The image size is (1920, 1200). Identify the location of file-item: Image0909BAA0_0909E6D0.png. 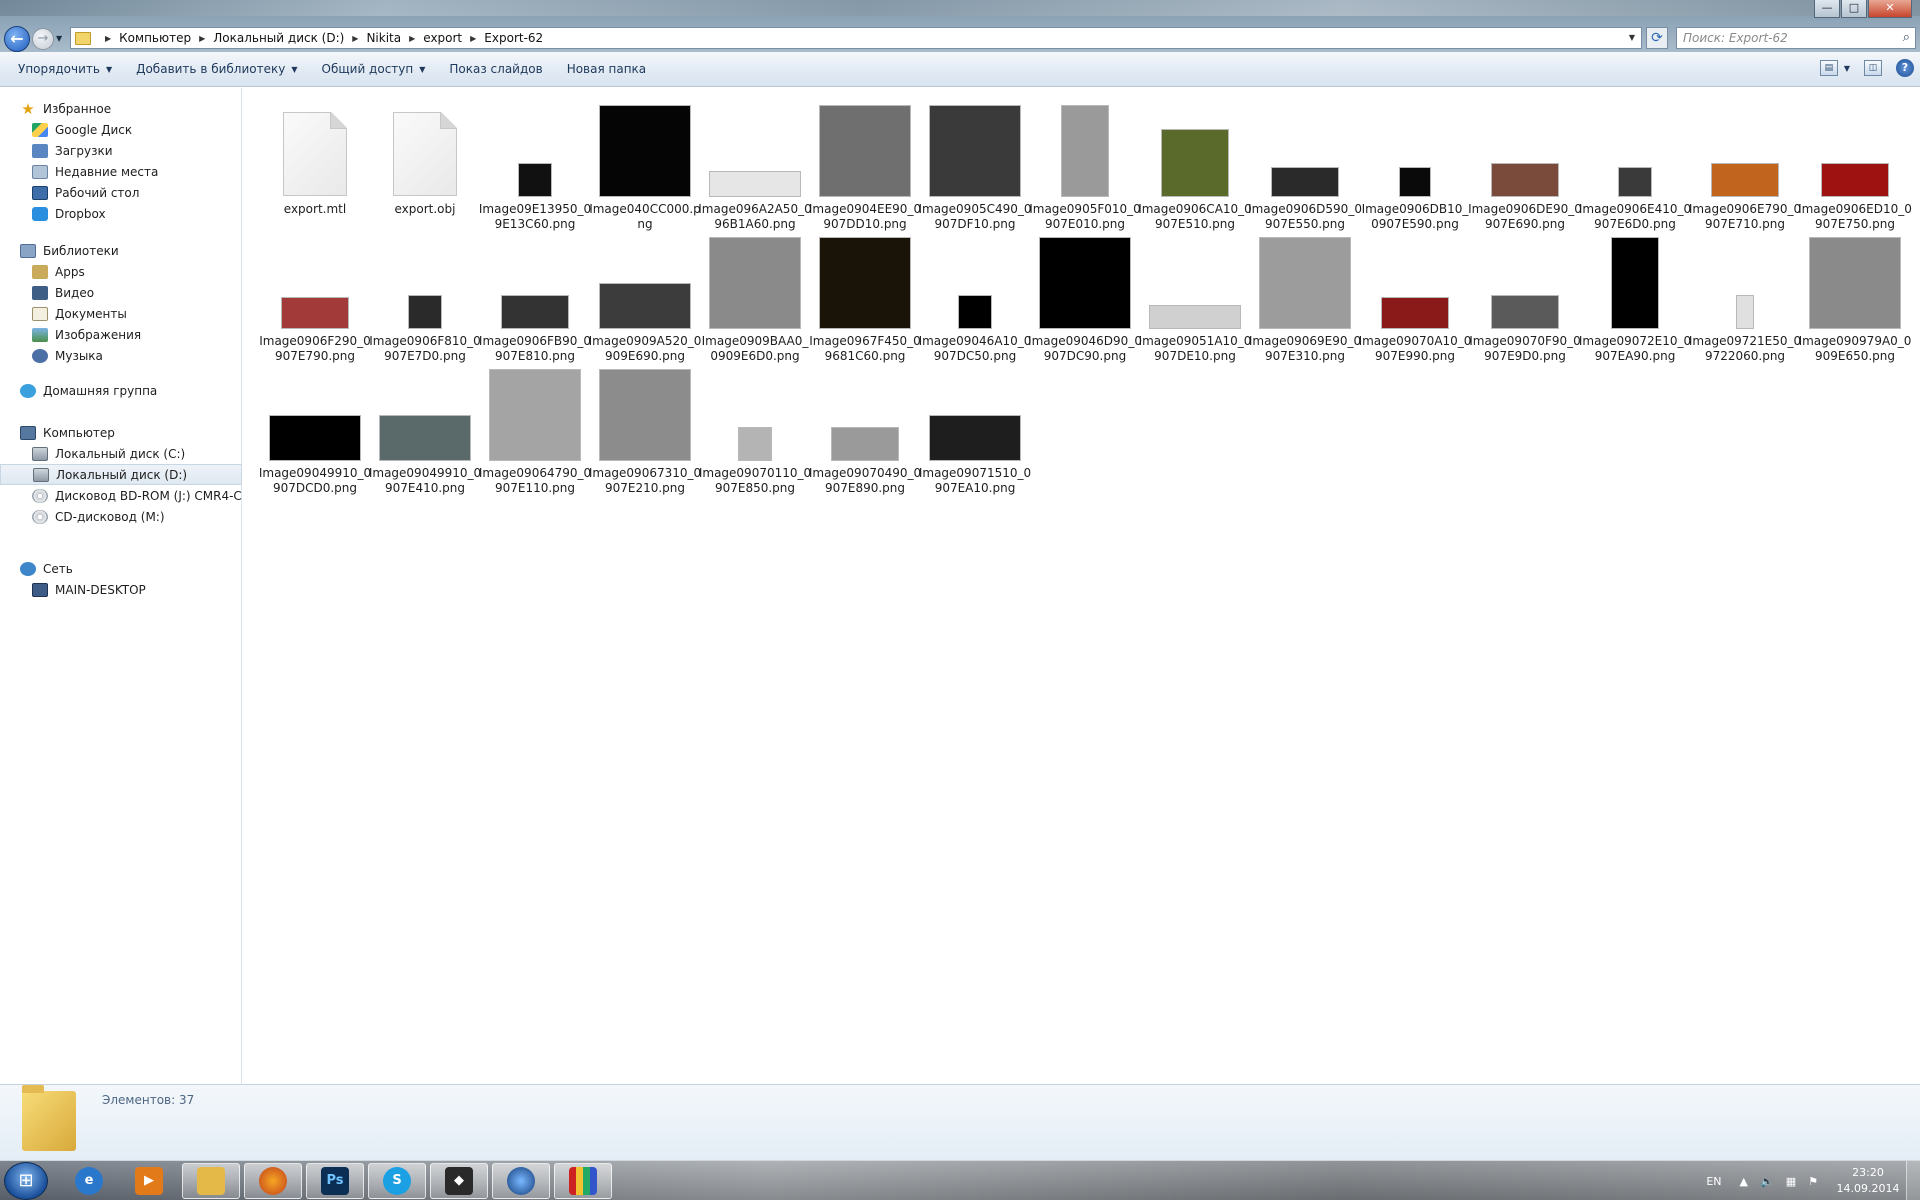
(755, 296).